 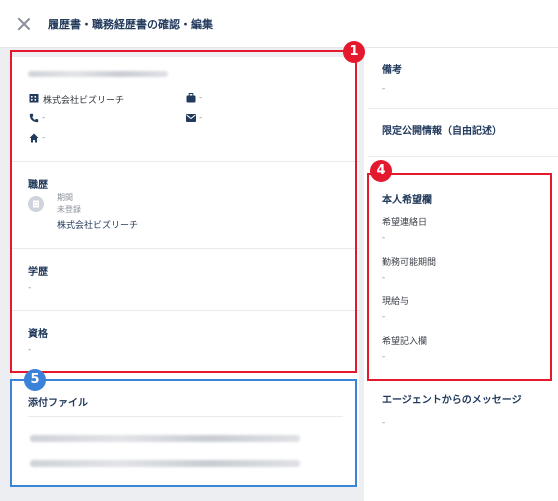 I want to click on agent-message-value: -, so click(x=384, y=423).